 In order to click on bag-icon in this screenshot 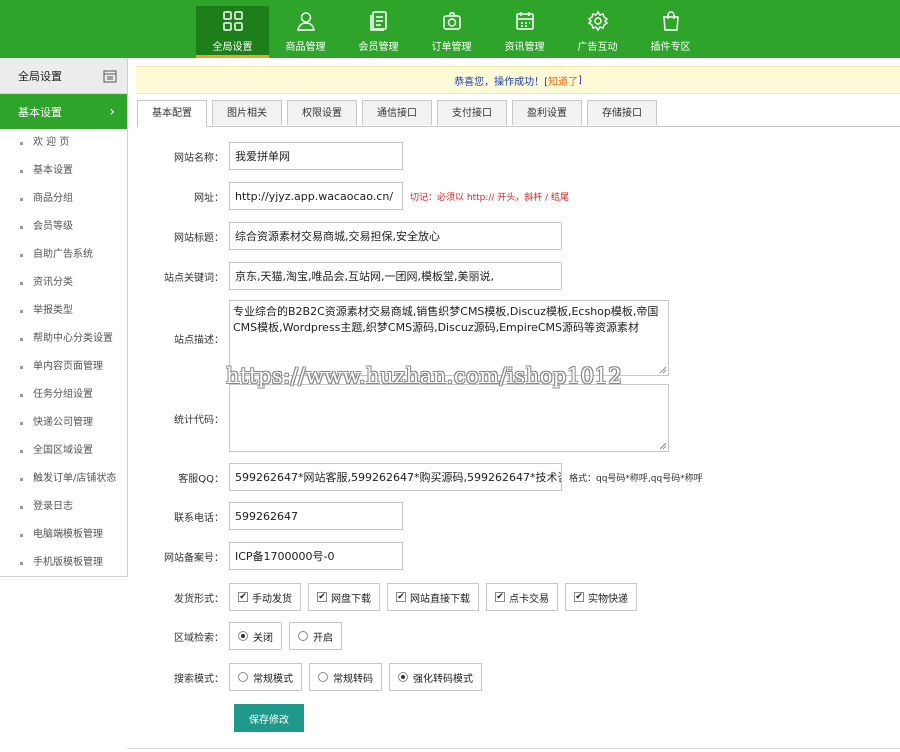, I will do `click(670, 21)`.